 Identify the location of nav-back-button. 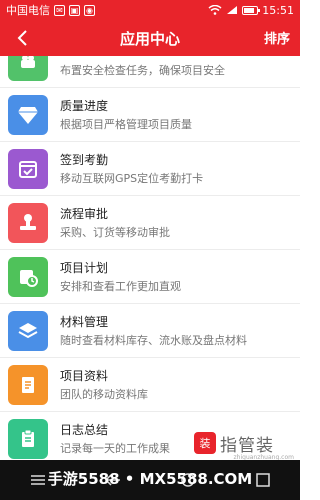
(113, 480).